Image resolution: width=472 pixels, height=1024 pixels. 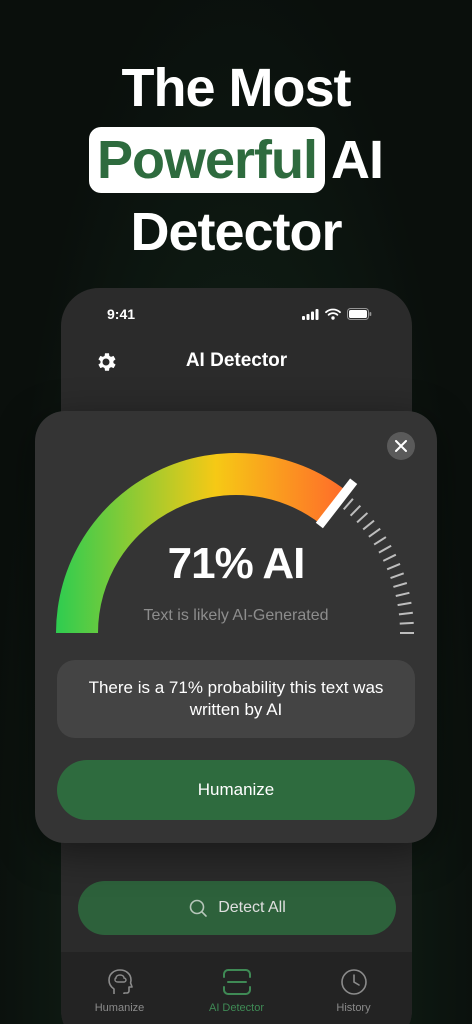 I want to click on tab-ai-detector: AI Detector, so click(x=237, y=996).